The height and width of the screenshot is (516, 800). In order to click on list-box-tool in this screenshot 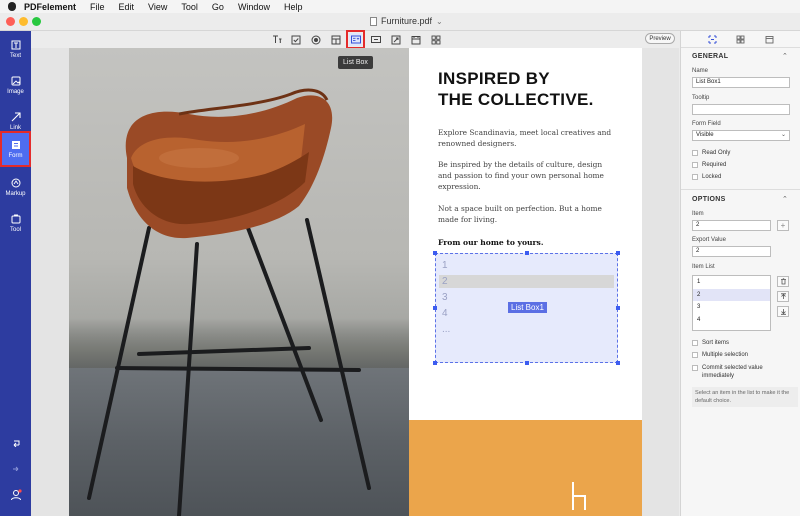, I will do `click(355, 39)`.